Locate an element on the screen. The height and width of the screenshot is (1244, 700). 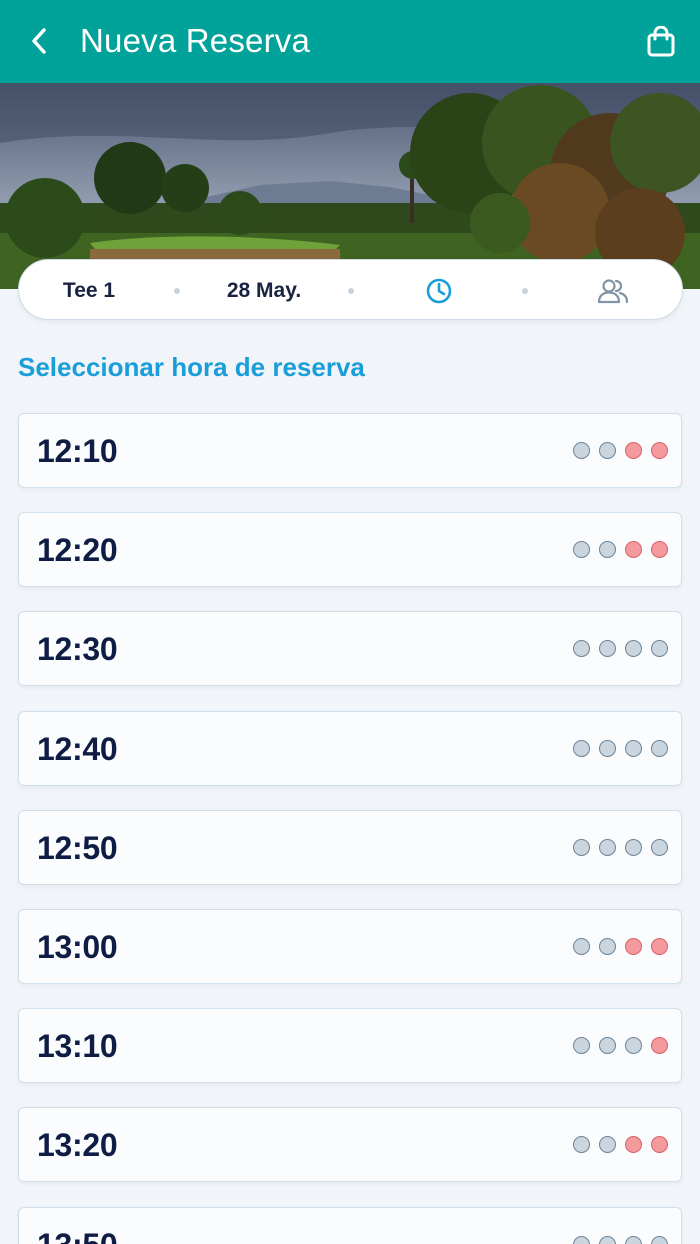
booking-steps: Tee 1 28 May. is located at coordinates (350, 289).